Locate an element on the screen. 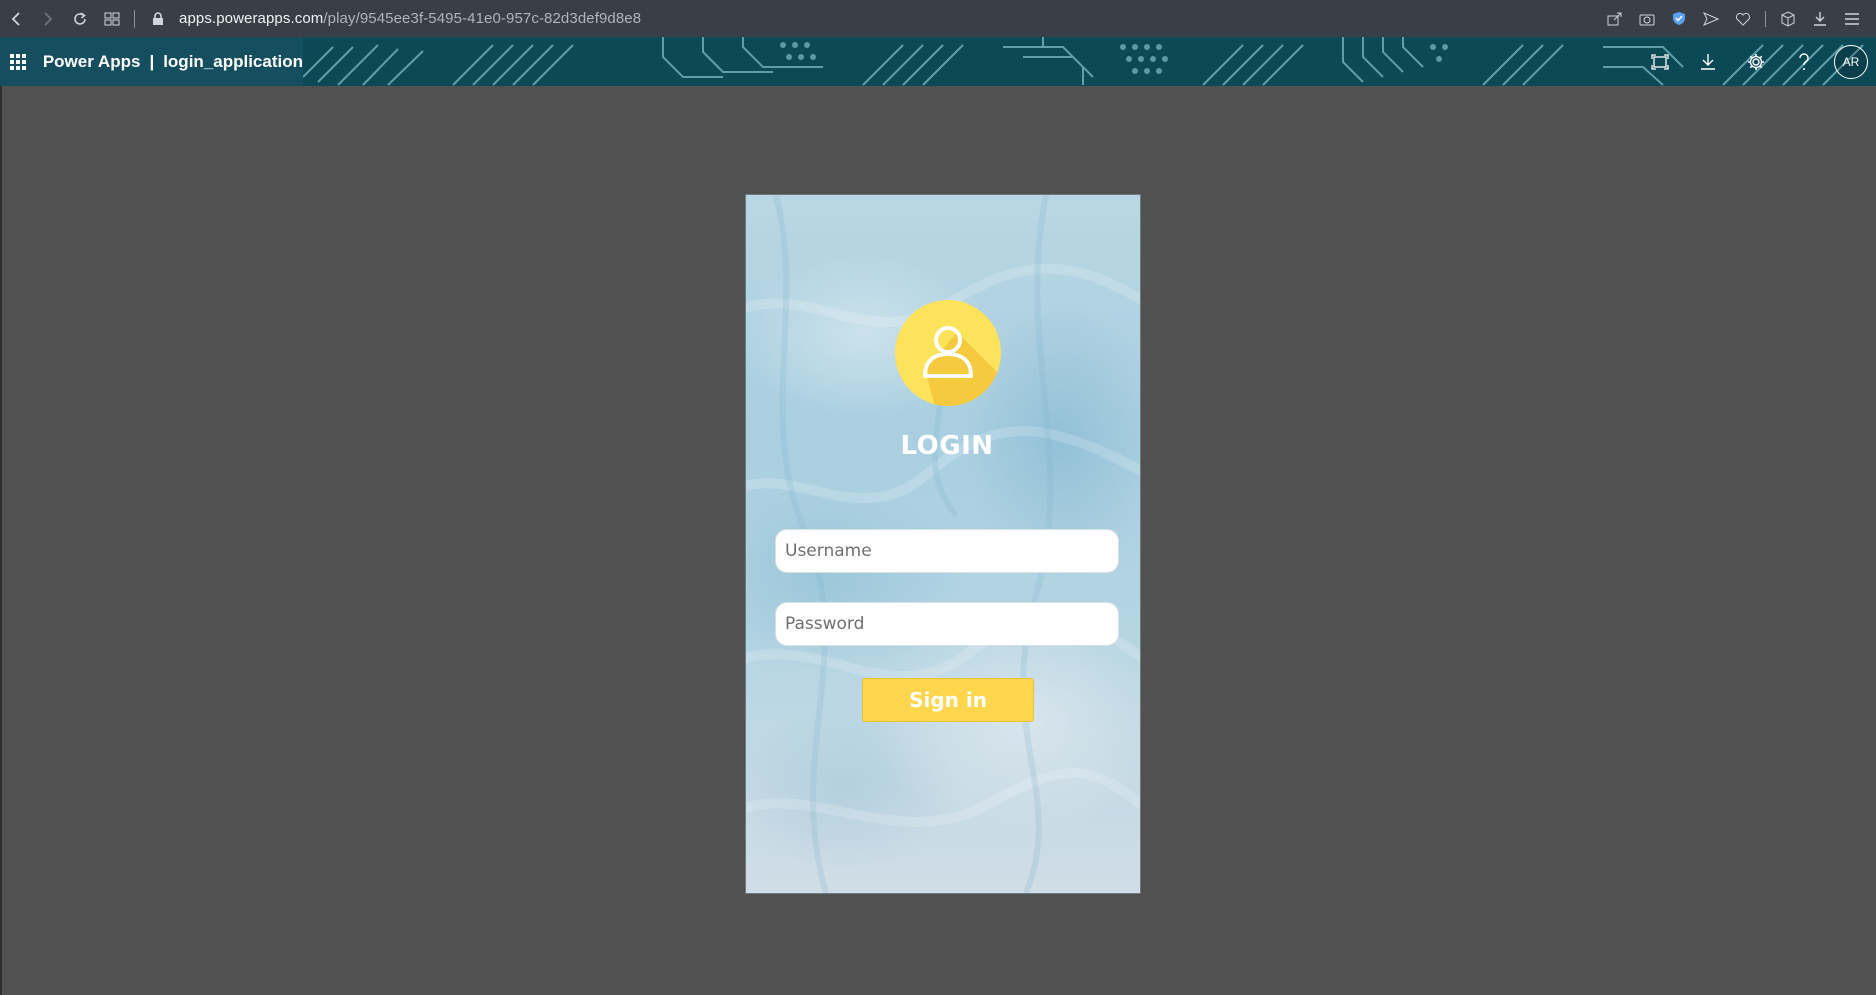  header-actions: AR is located at coordinates (1756, 61).